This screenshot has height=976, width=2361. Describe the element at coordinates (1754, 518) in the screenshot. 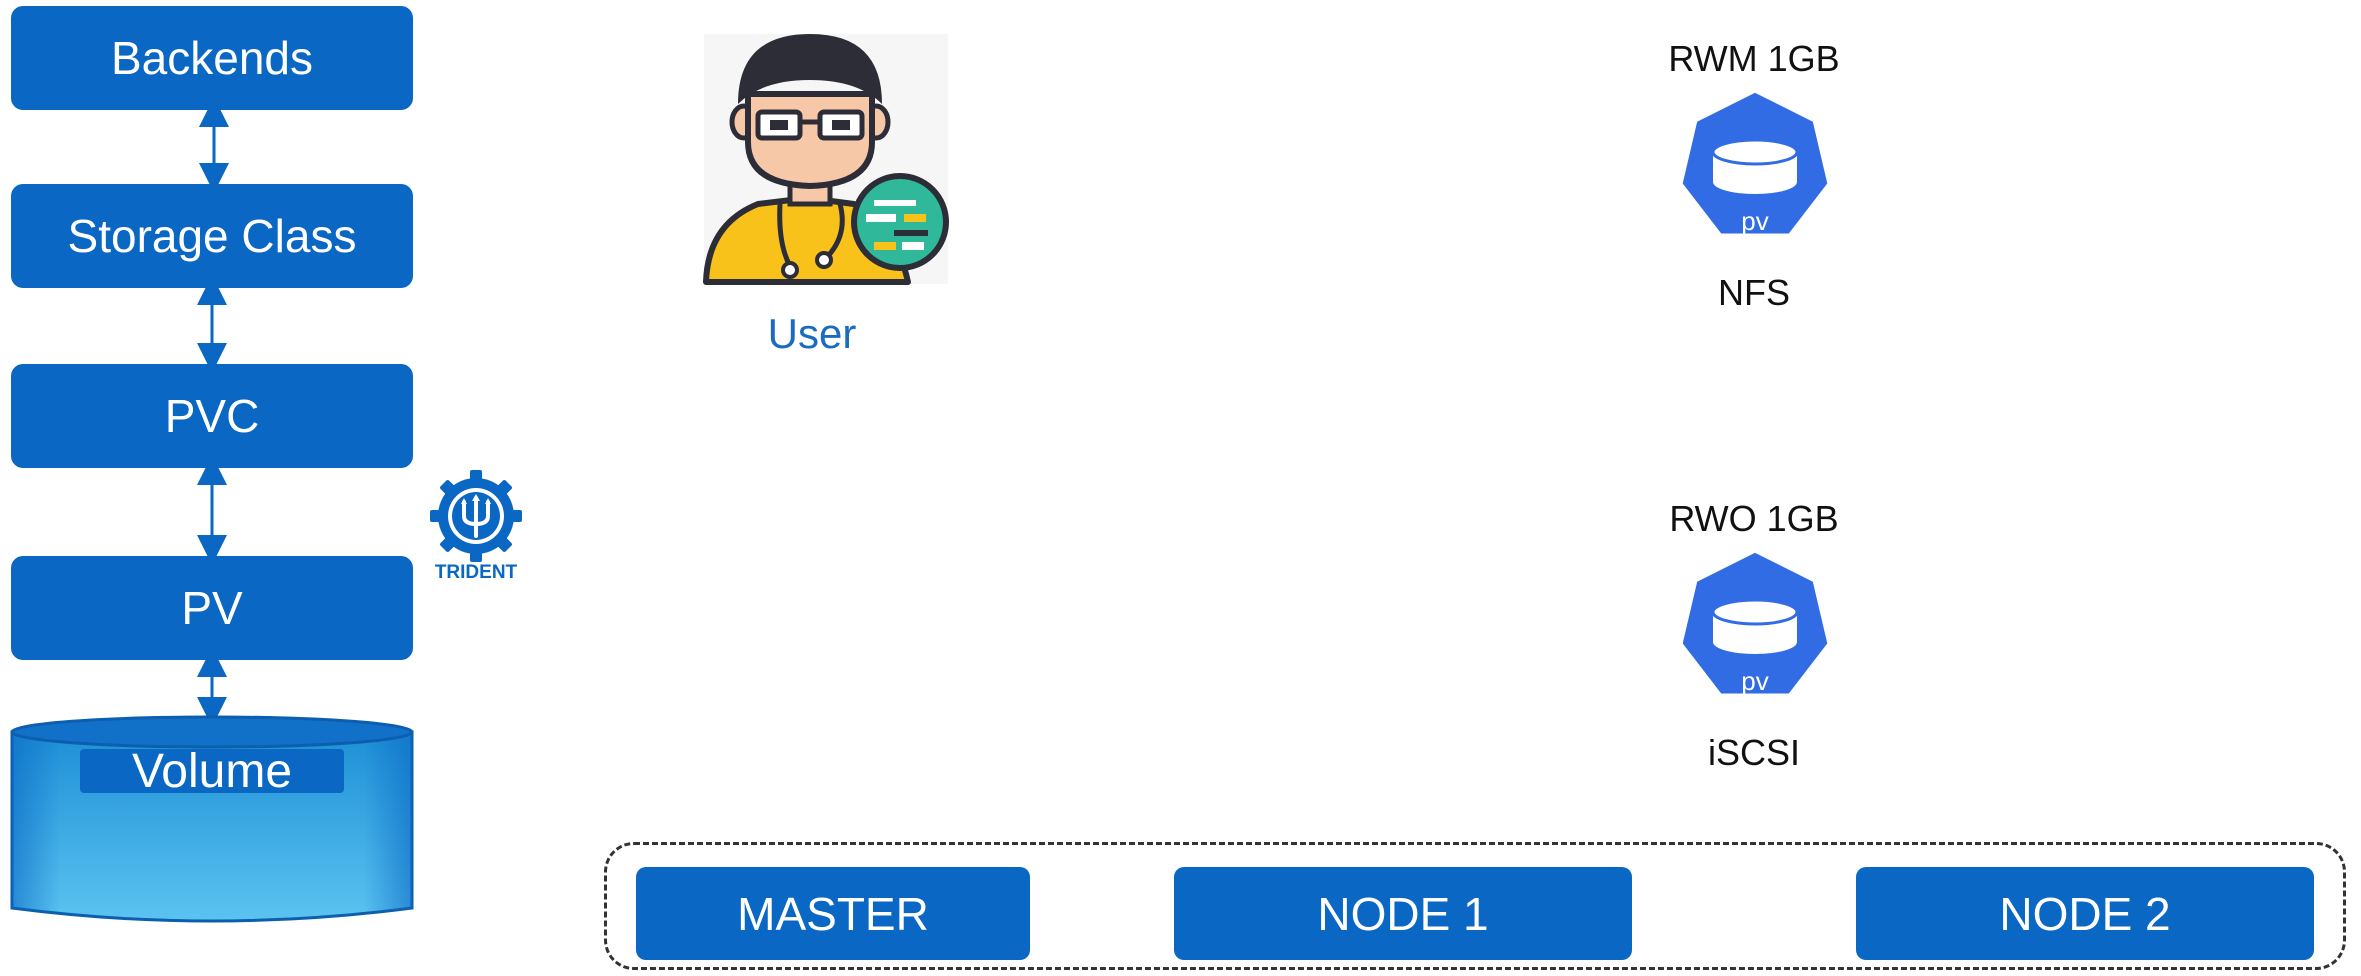

I see `pv-iscsi-access-label: RWO 1GB` at that location.